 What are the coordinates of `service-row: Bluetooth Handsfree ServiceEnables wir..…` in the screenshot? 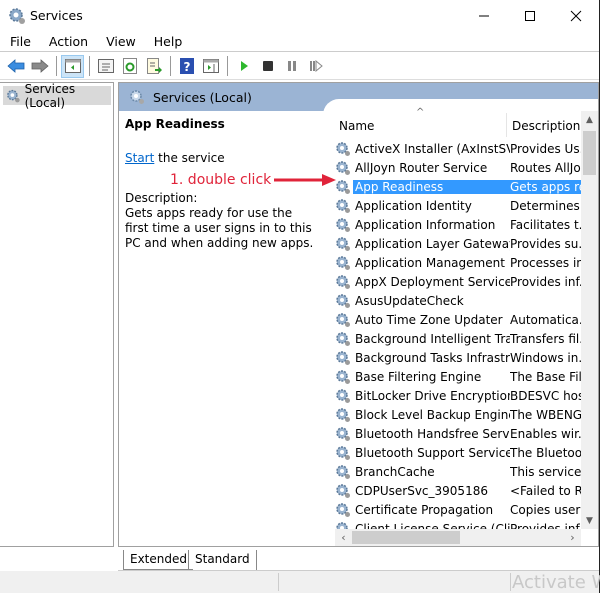 It's located at (458, 433).